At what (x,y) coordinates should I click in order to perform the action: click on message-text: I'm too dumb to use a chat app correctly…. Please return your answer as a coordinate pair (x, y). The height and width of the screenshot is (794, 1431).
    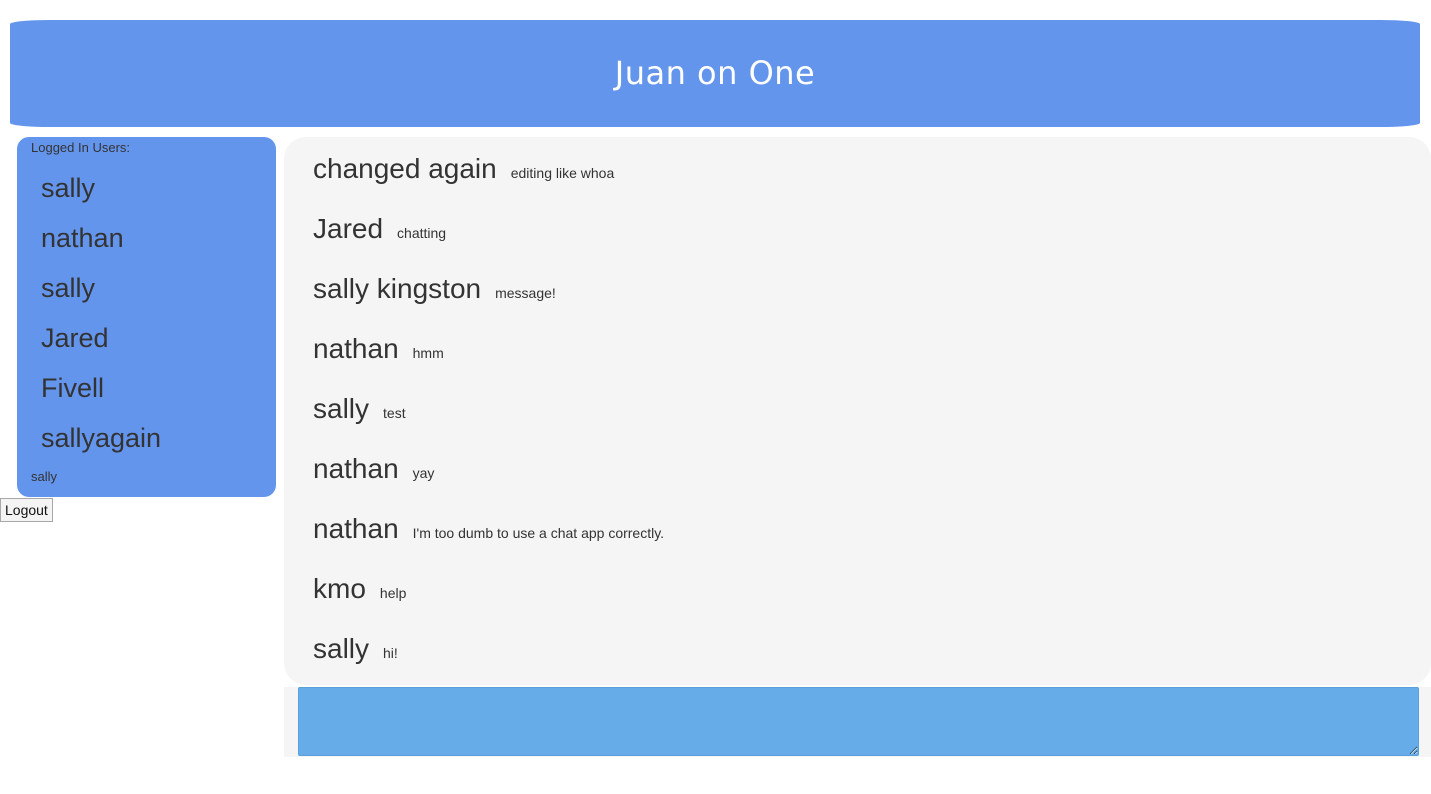
    Looking at the image, I should click on (538, 533).